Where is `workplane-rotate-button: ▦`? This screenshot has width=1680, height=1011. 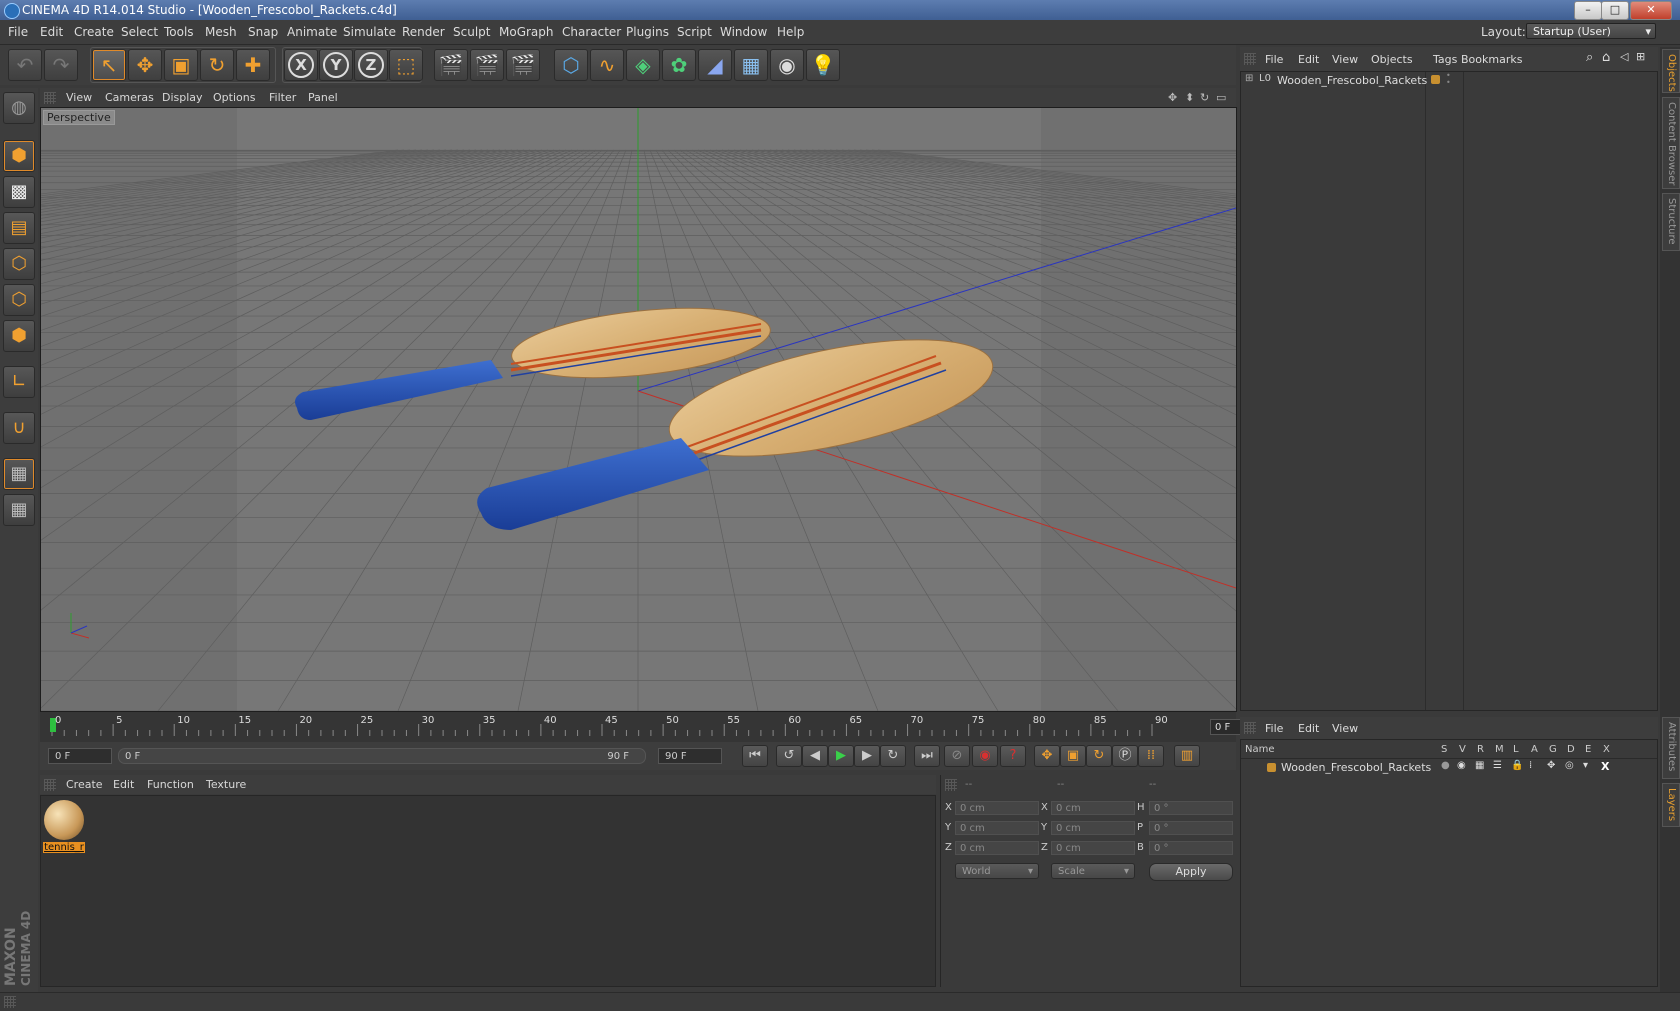
workplane-rotate-button: ▦ is located at coordinates (19, 510).